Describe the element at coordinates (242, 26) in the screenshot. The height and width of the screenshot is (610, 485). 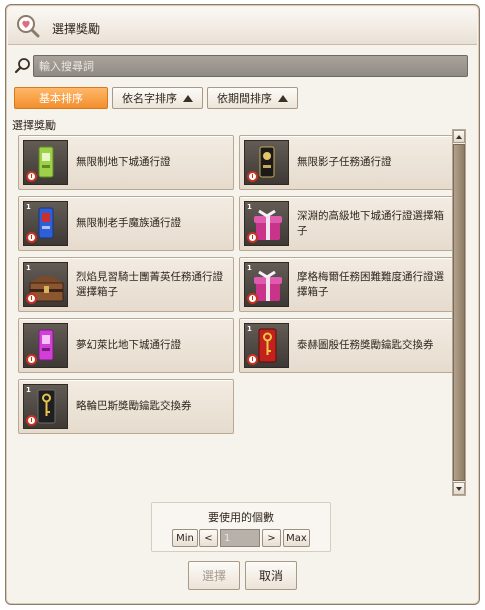
I see `title-bar: 選擇獎勵` at that location.